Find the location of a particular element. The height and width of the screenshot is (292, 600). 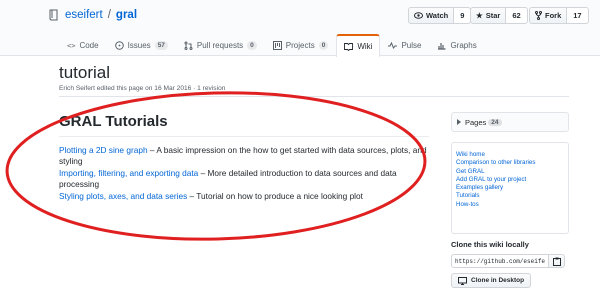

fork-count: 17 is located at coordinates (578, 15).